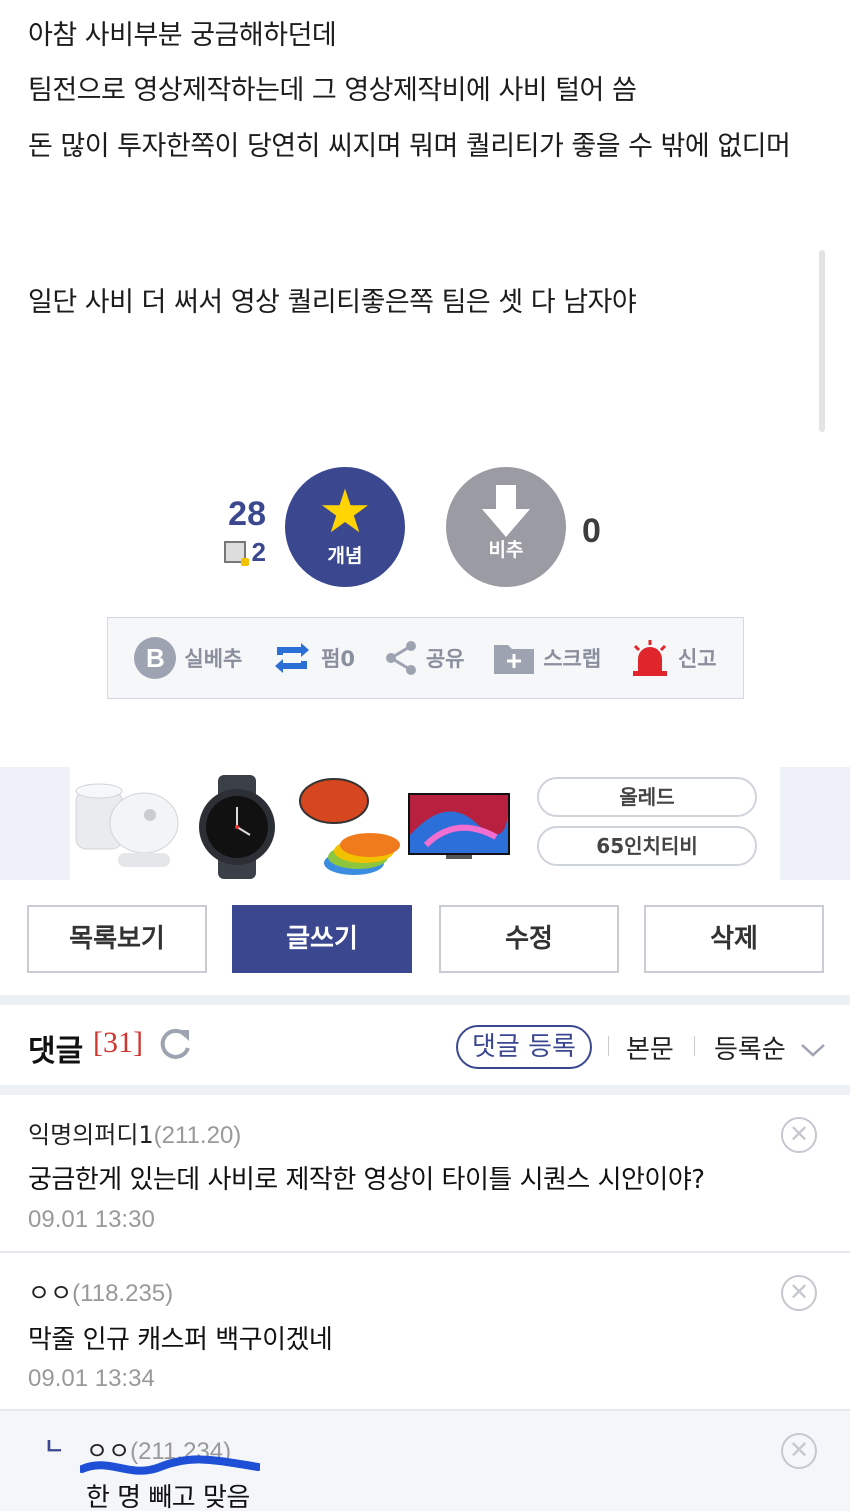 The width and height of the screenshot is (850, 1511). Describe the element at coordinates (345, 512) in the screenshot. I see `star-icon: ★` at that location.